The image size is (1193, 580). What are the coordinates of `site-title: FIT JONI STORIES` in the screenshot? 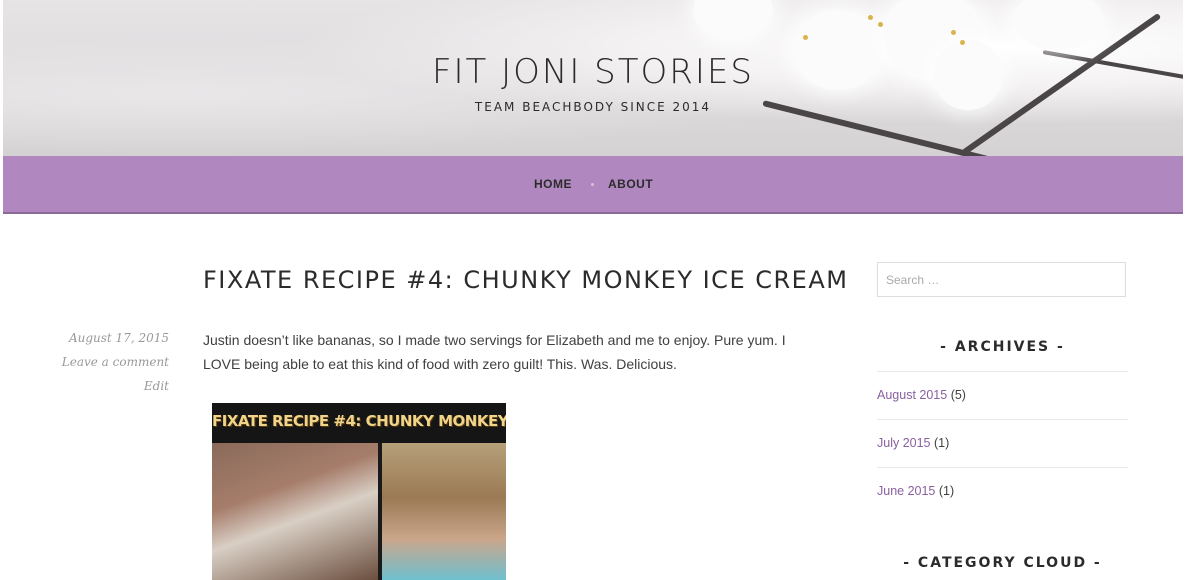 It's located at (593, 72).